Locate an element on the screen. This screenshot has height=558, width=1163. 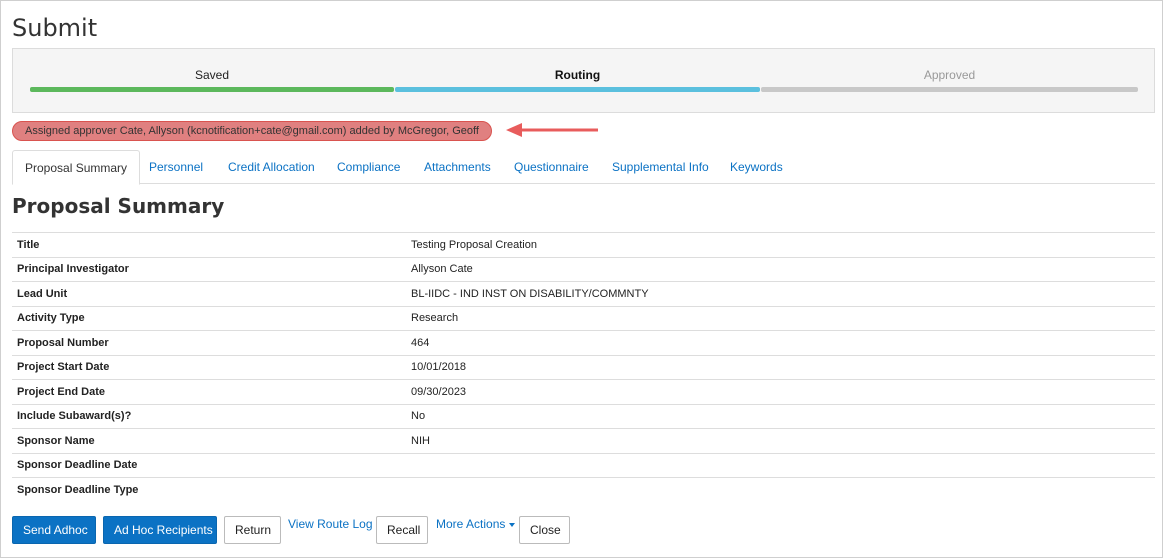
table-row: Activity Type Research is located at coordinates (583, 318).